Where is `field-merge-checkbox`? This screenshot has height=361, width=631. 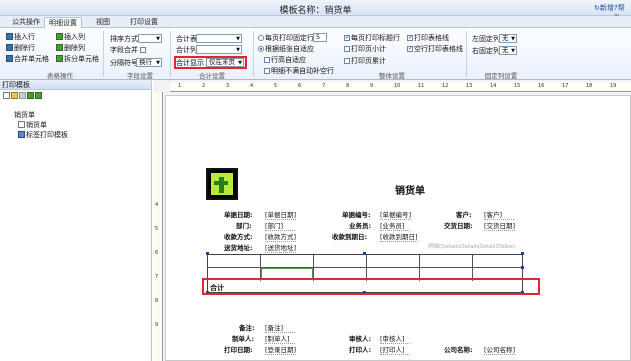
field-merge-checkbox is located at coordinates (143, 50).